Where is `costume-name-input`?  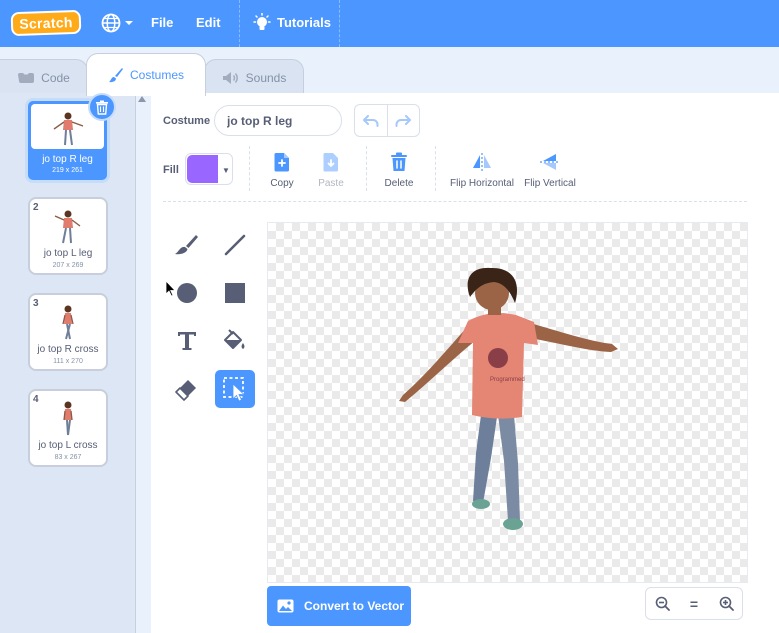
costume-name-input is located at coordinates (278, 120).